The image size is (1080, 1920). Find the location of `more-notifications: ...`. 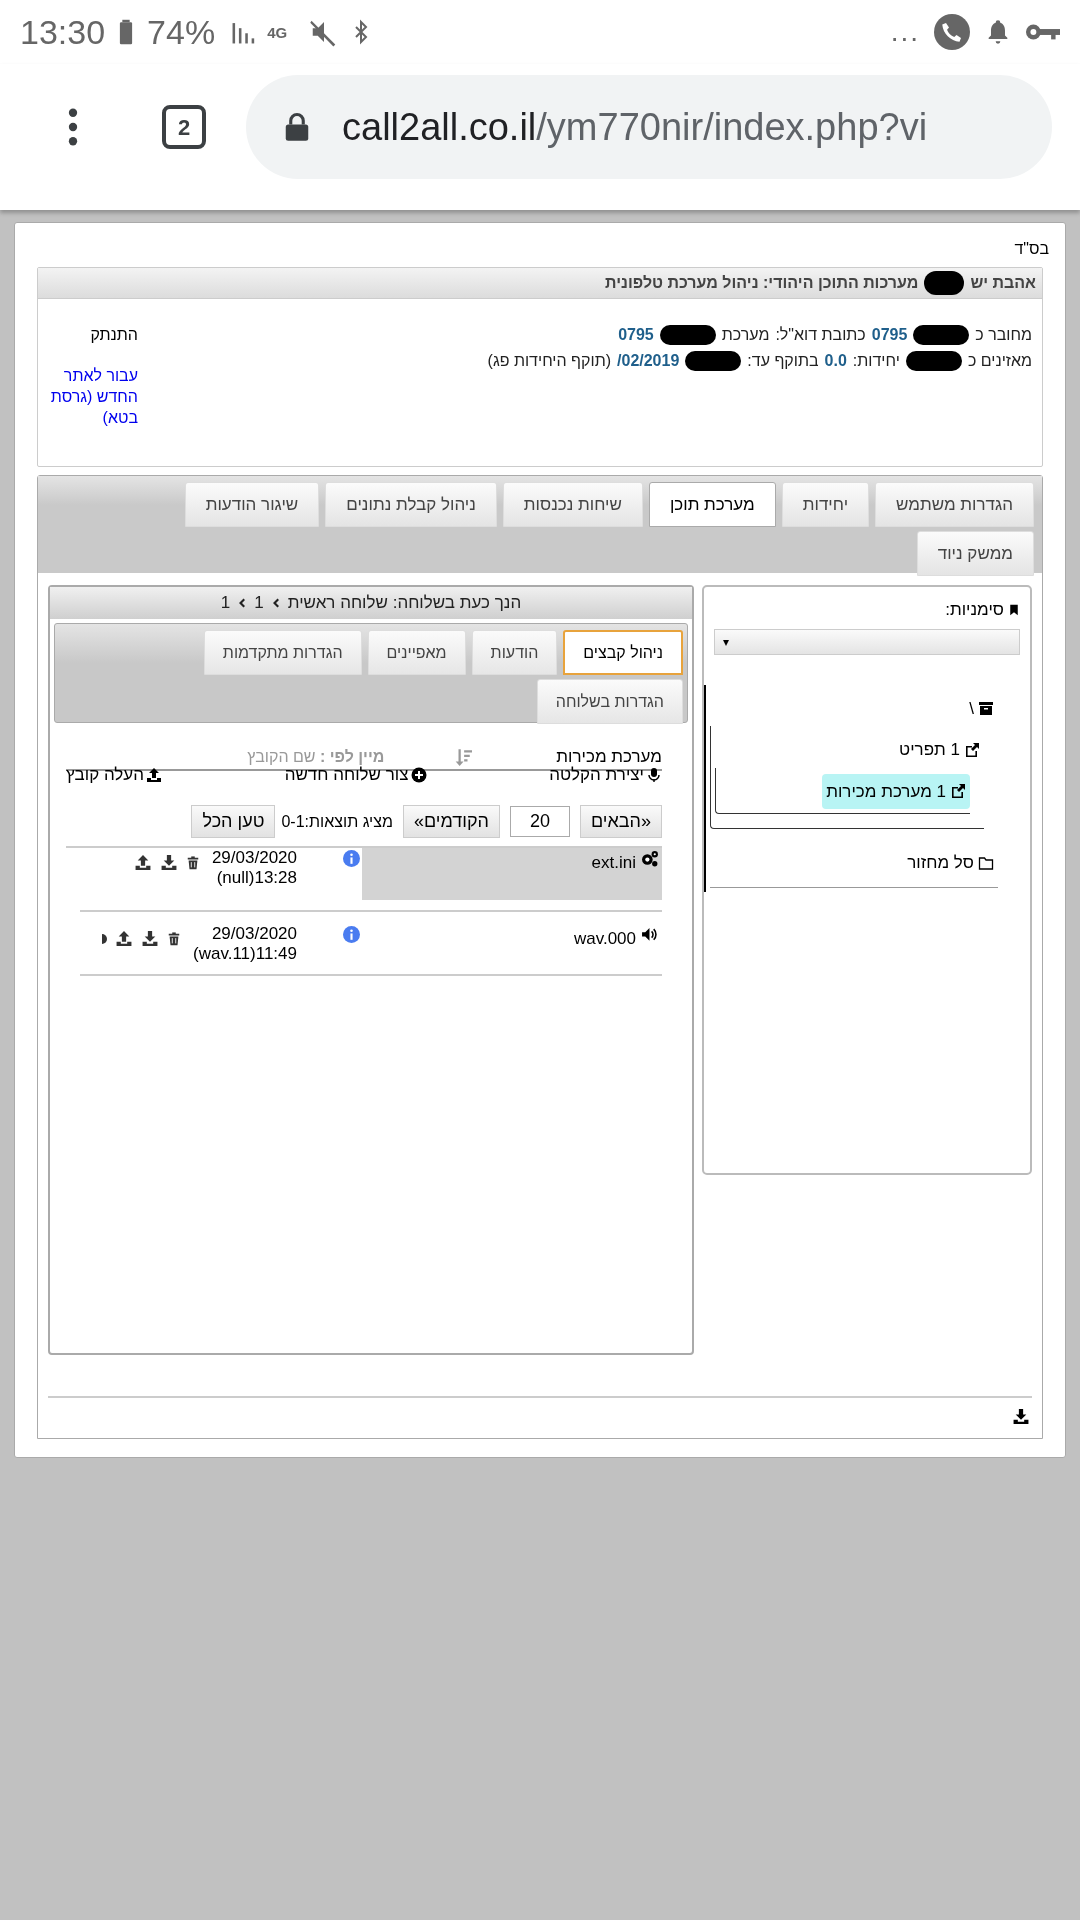

more-notifications: ... is located at coordinates (905, 32).